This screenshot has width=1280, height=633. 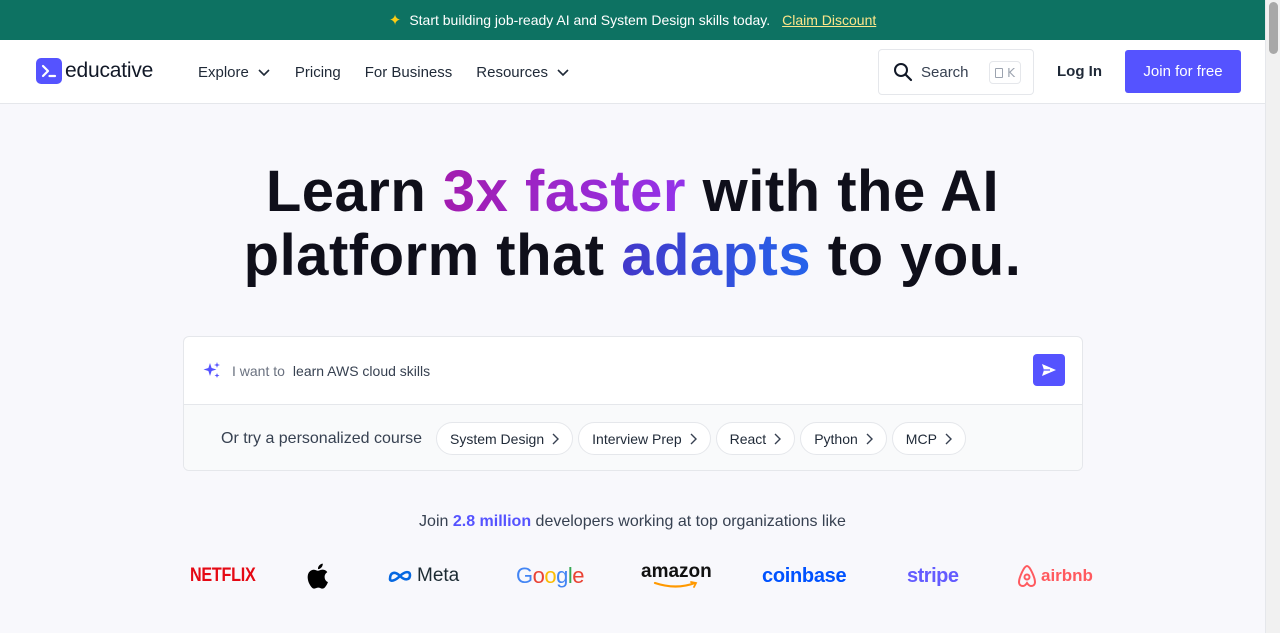 I want to click on chip-label: Python, so click(x=836, y=438).